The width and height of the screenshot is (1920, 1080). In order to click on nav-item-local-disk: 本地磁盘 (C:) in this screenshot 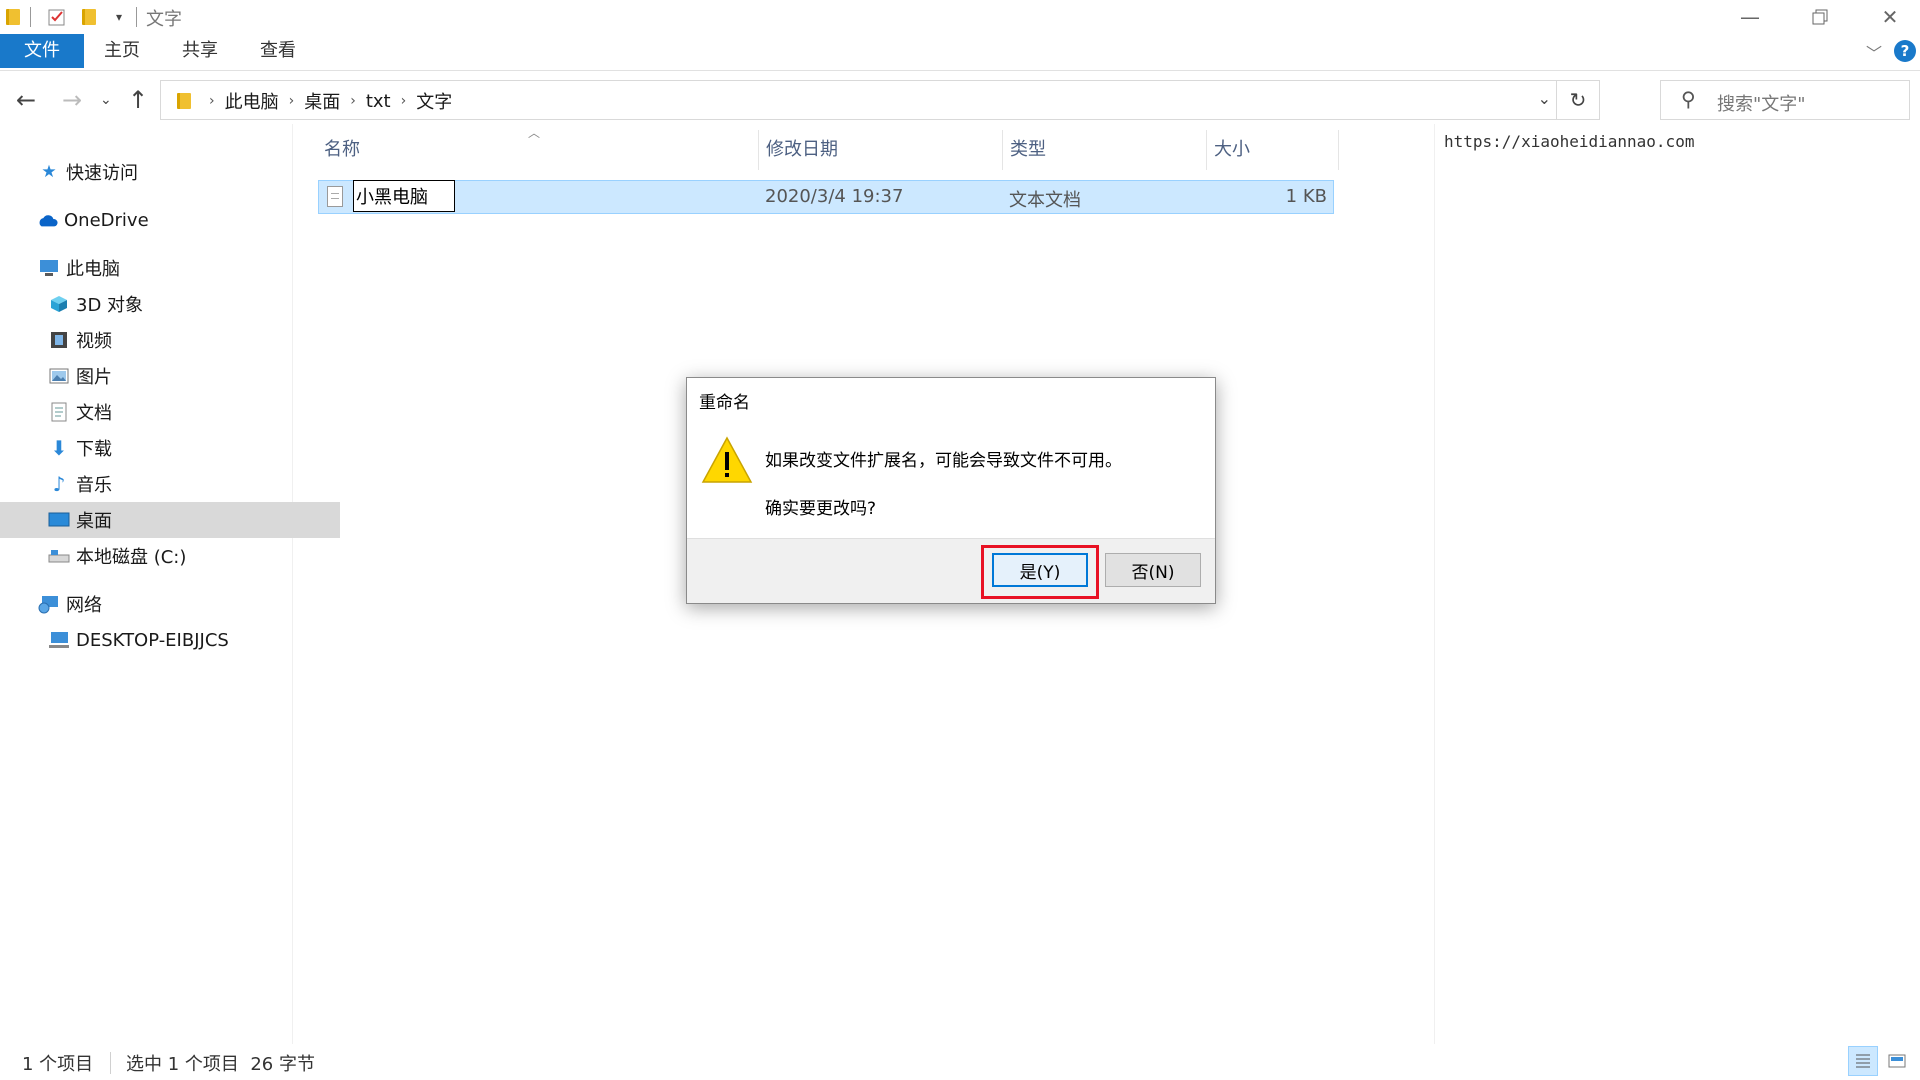, I will do `click(170, 556)`.